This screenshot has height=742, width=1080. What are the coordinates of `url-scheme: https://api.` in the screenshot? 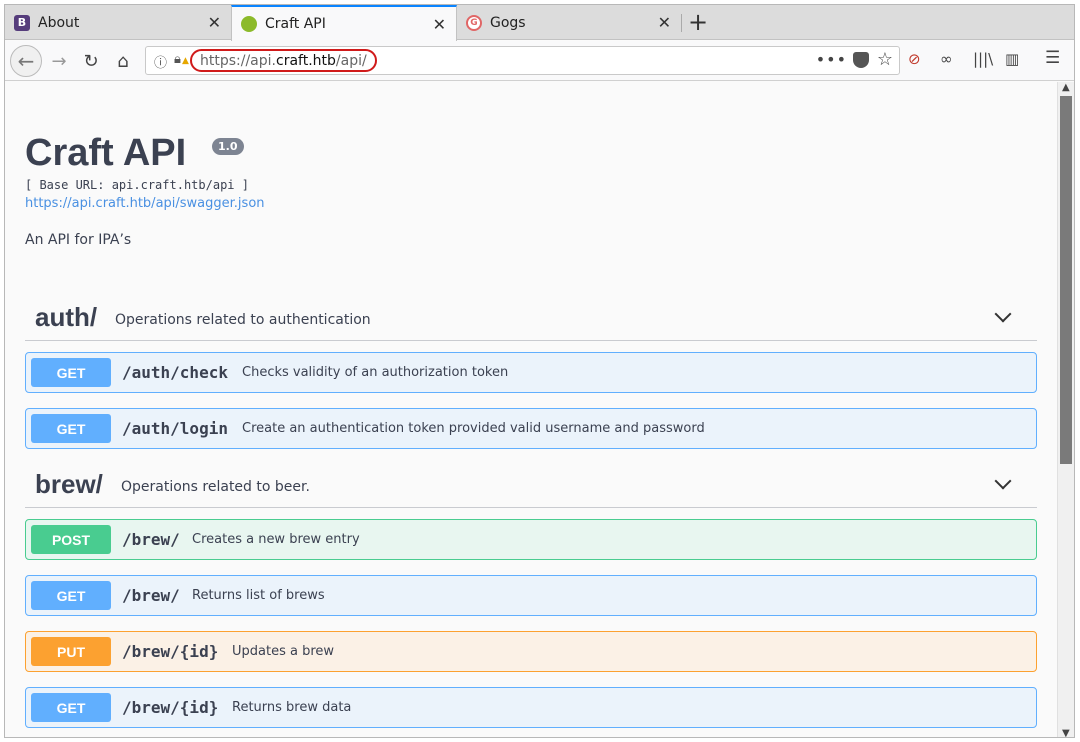 It's located at (238, 60).